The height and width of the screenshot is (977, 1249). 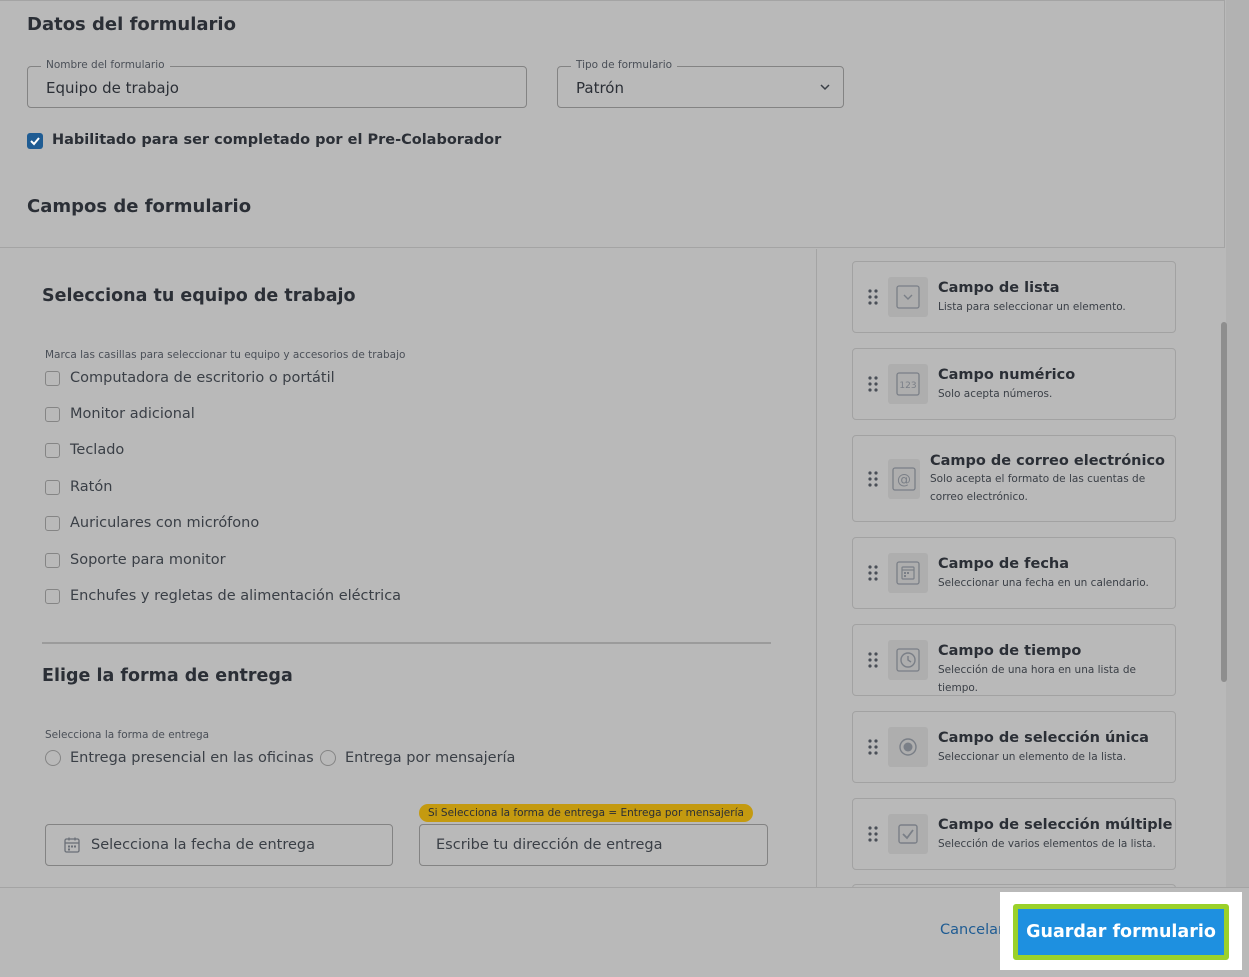 What do you see at coordinates (202, 378) in the screenshot?
I see `option-label: Computadora de escritorio o portátil` at bounding box center [202, 378].